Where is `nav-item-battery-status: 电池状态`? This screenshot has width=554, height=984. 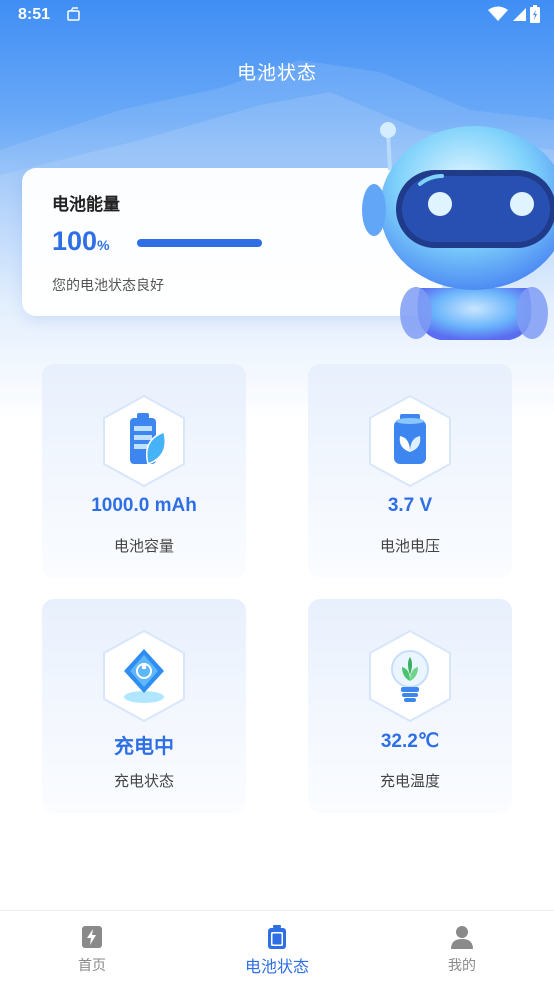
nav-item-battery-status: 电池状态 is located at coordinates (277, 947).